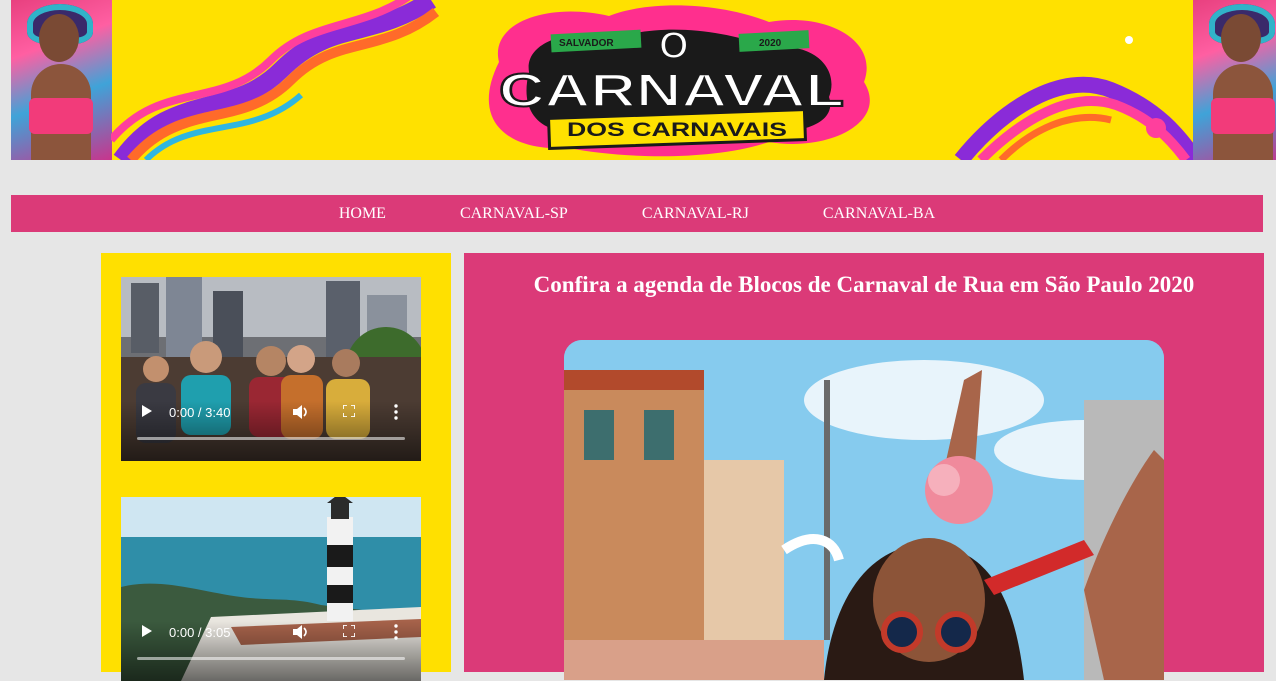  I want to click on video-player-1: 0:00 / 3:40, so click(271, 369).